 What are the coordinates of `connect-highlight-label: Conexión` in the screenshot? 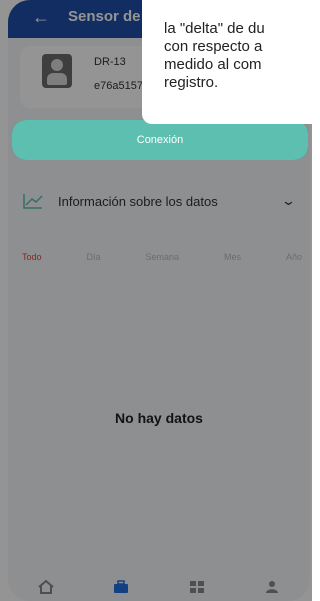 It's located at (160, 140).